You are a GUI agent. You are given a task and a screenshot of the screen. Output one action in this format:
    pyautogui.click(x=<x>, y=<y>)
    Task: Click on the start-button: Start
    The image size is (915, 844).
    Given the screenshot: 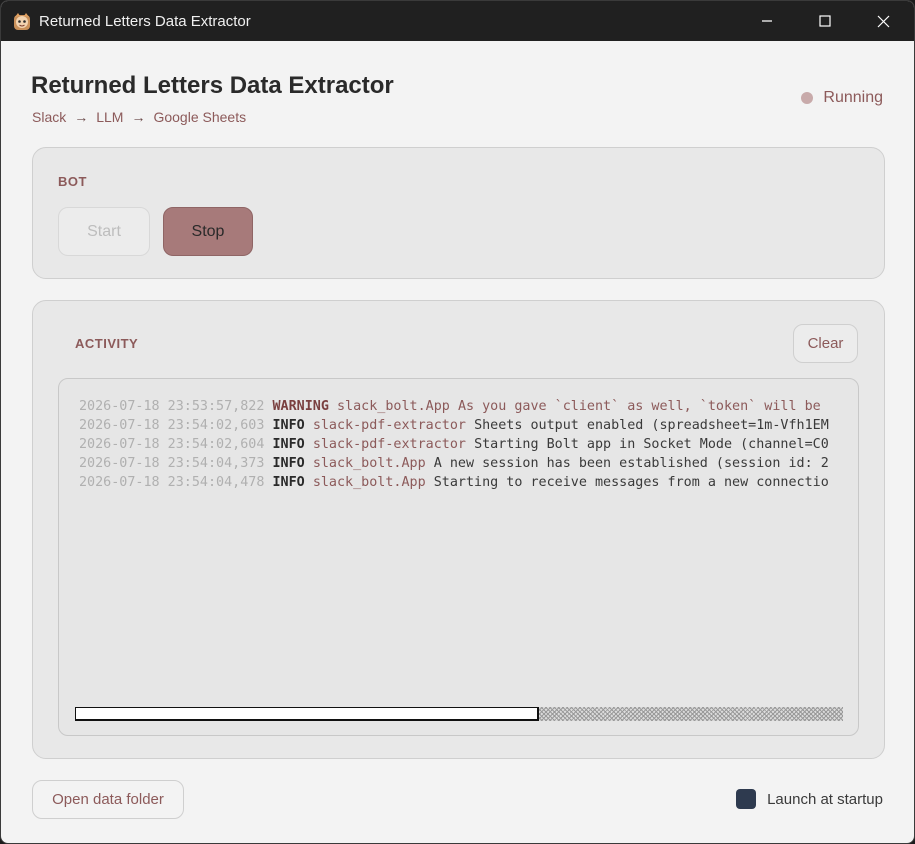 What is the action you would take?
    pyautogui.click(x=104, y=231)
    